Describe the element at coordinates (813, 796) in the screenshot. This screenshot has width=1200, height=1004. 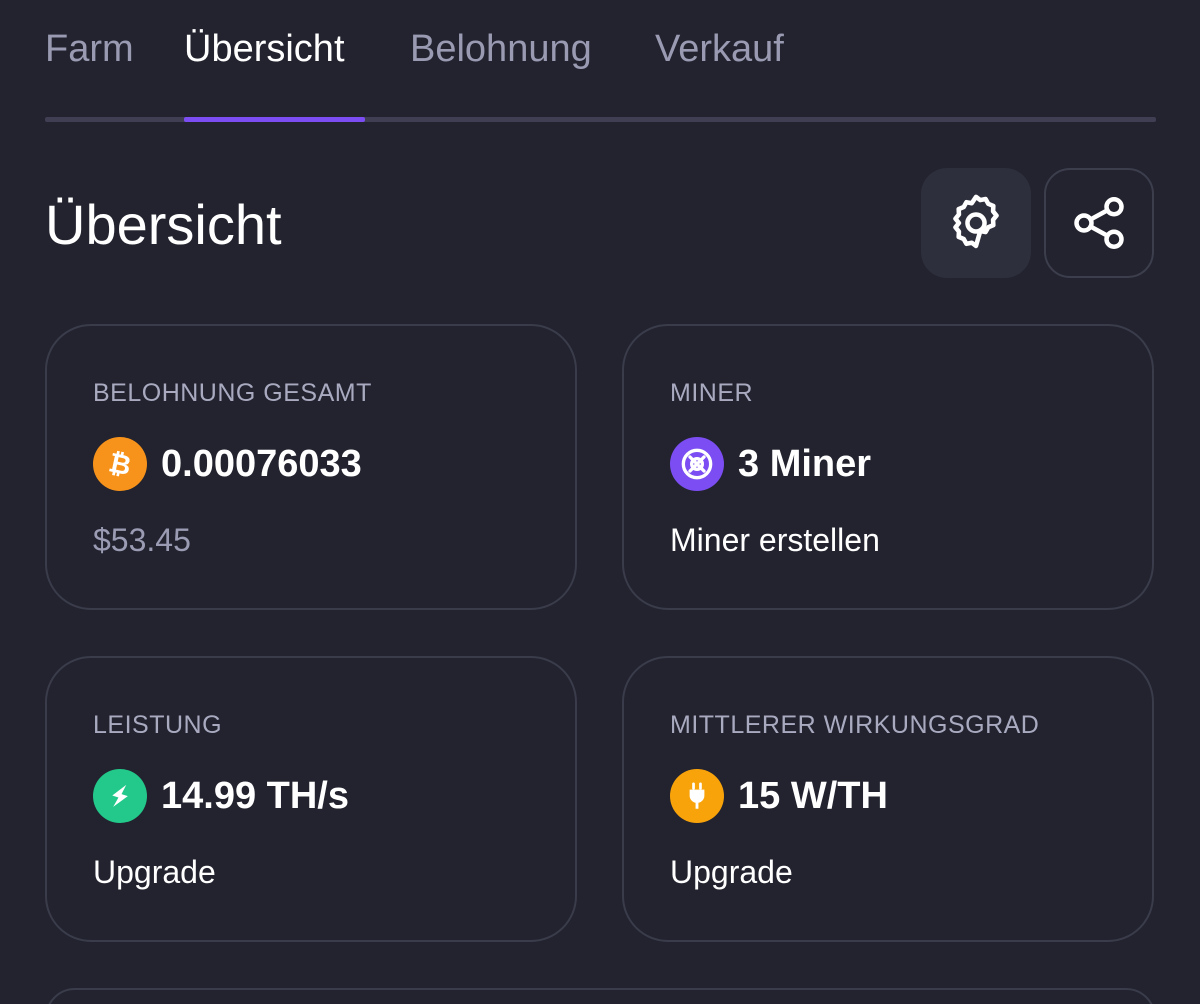
I see `efficiency-value: 15 W/TH` at that location.